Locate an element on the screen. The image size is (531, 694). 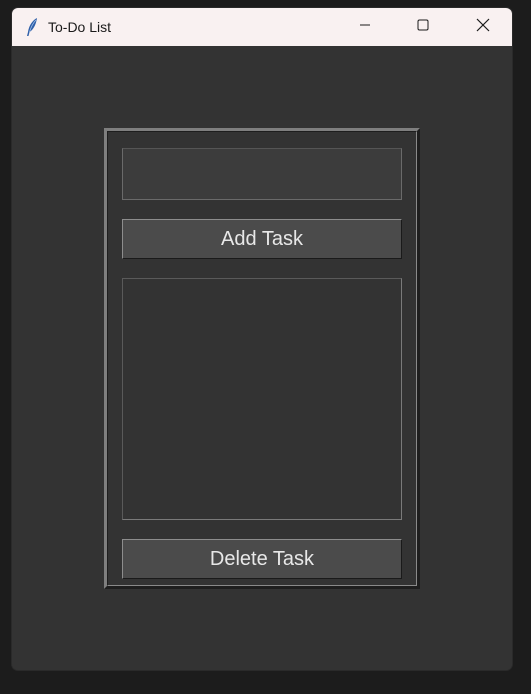
maximize-button is located at coordinates (423, 27).